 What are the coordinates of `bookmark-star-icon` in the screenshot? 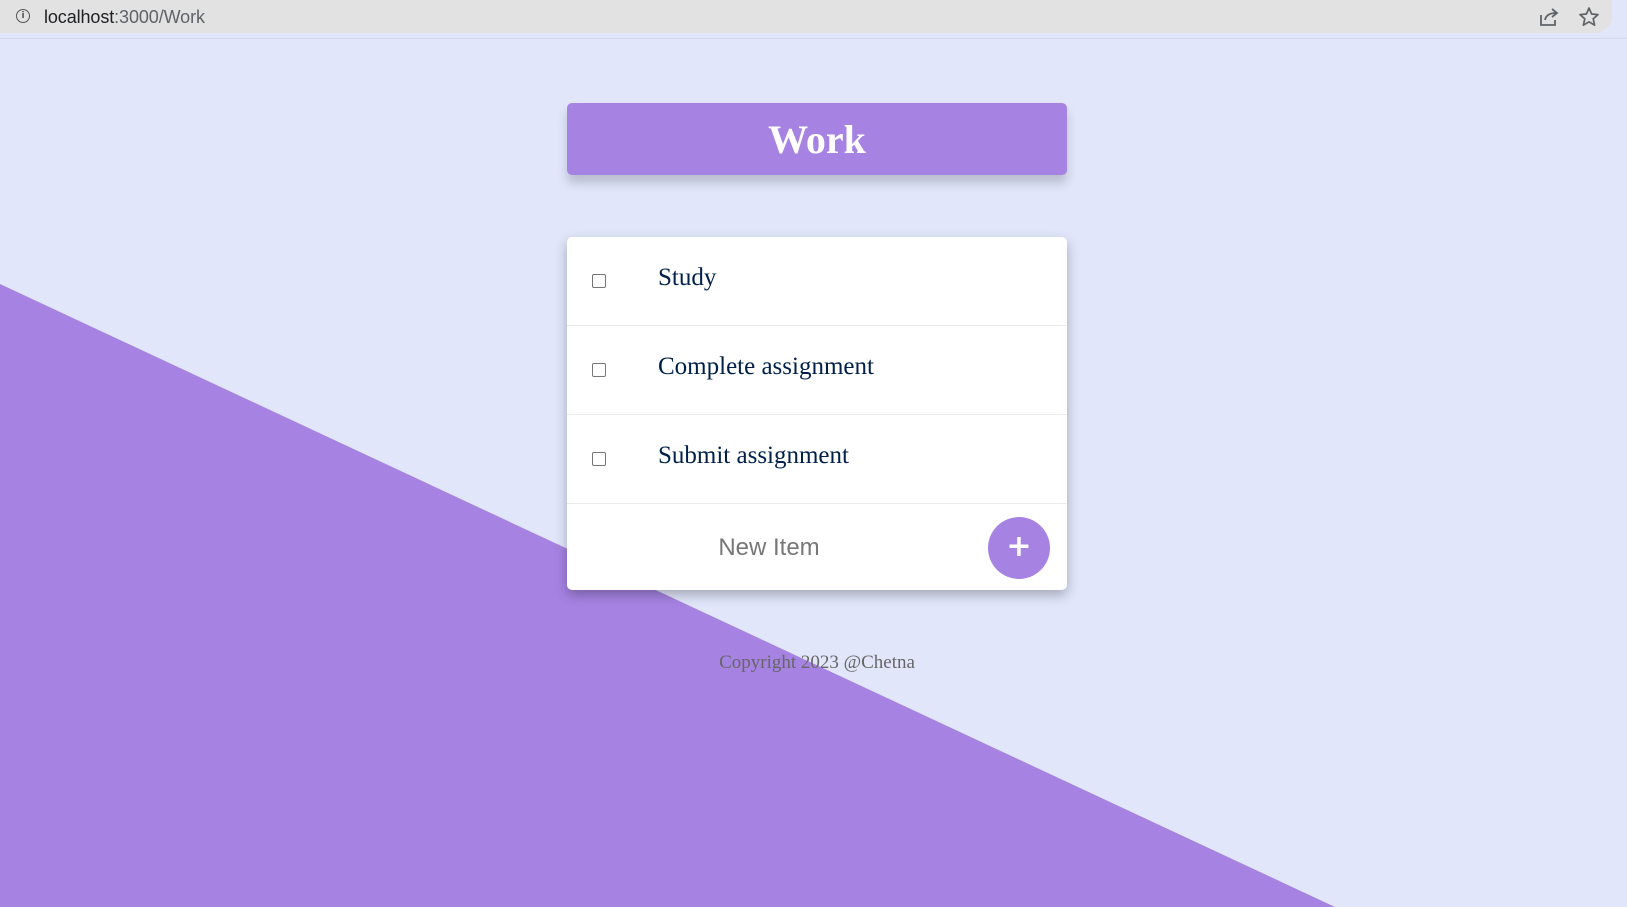 It's located at (1589, 17).